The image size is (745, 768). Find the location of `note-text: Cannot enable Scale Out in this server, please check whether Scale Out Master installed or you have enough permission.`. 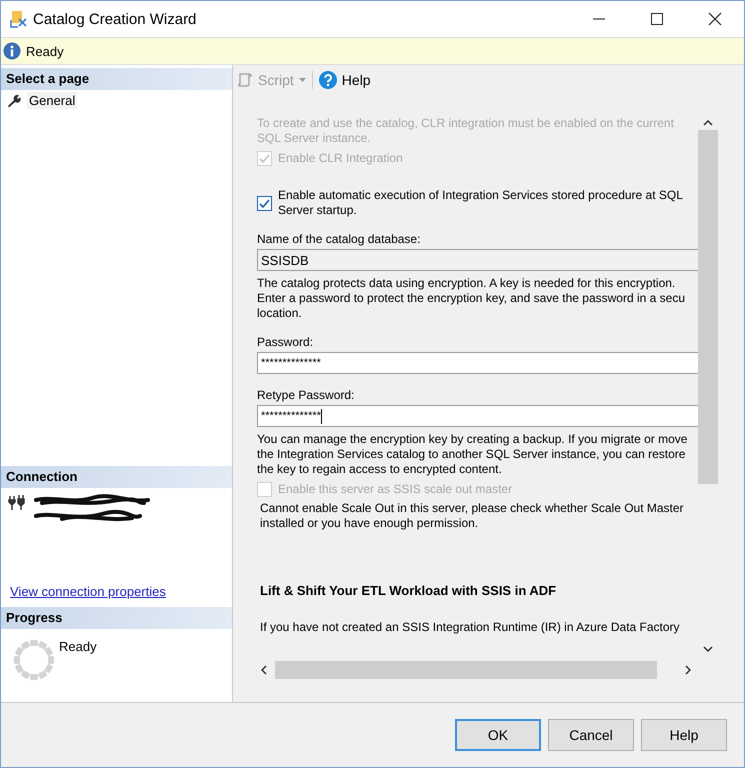

note-text: Cannot enable Scale Out in this server, please check whether Scale Out Master installed or you have enough permission. is located at coordinates (472, 516).